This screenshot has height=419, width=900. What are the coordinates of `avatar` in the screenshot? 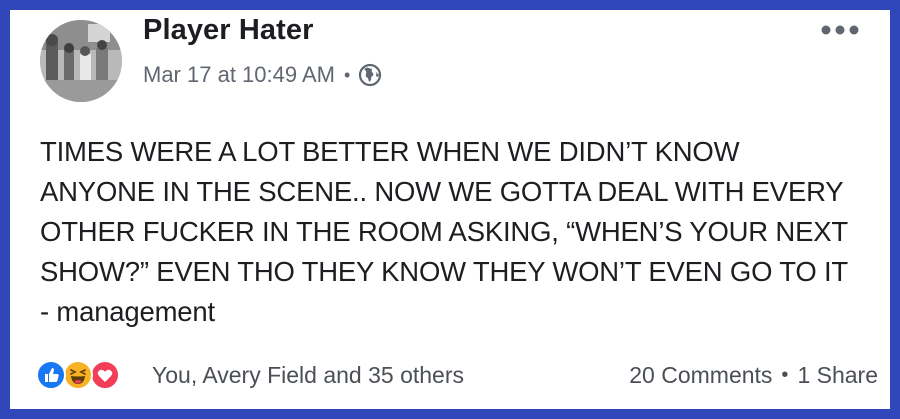 It's located at (81, 61).